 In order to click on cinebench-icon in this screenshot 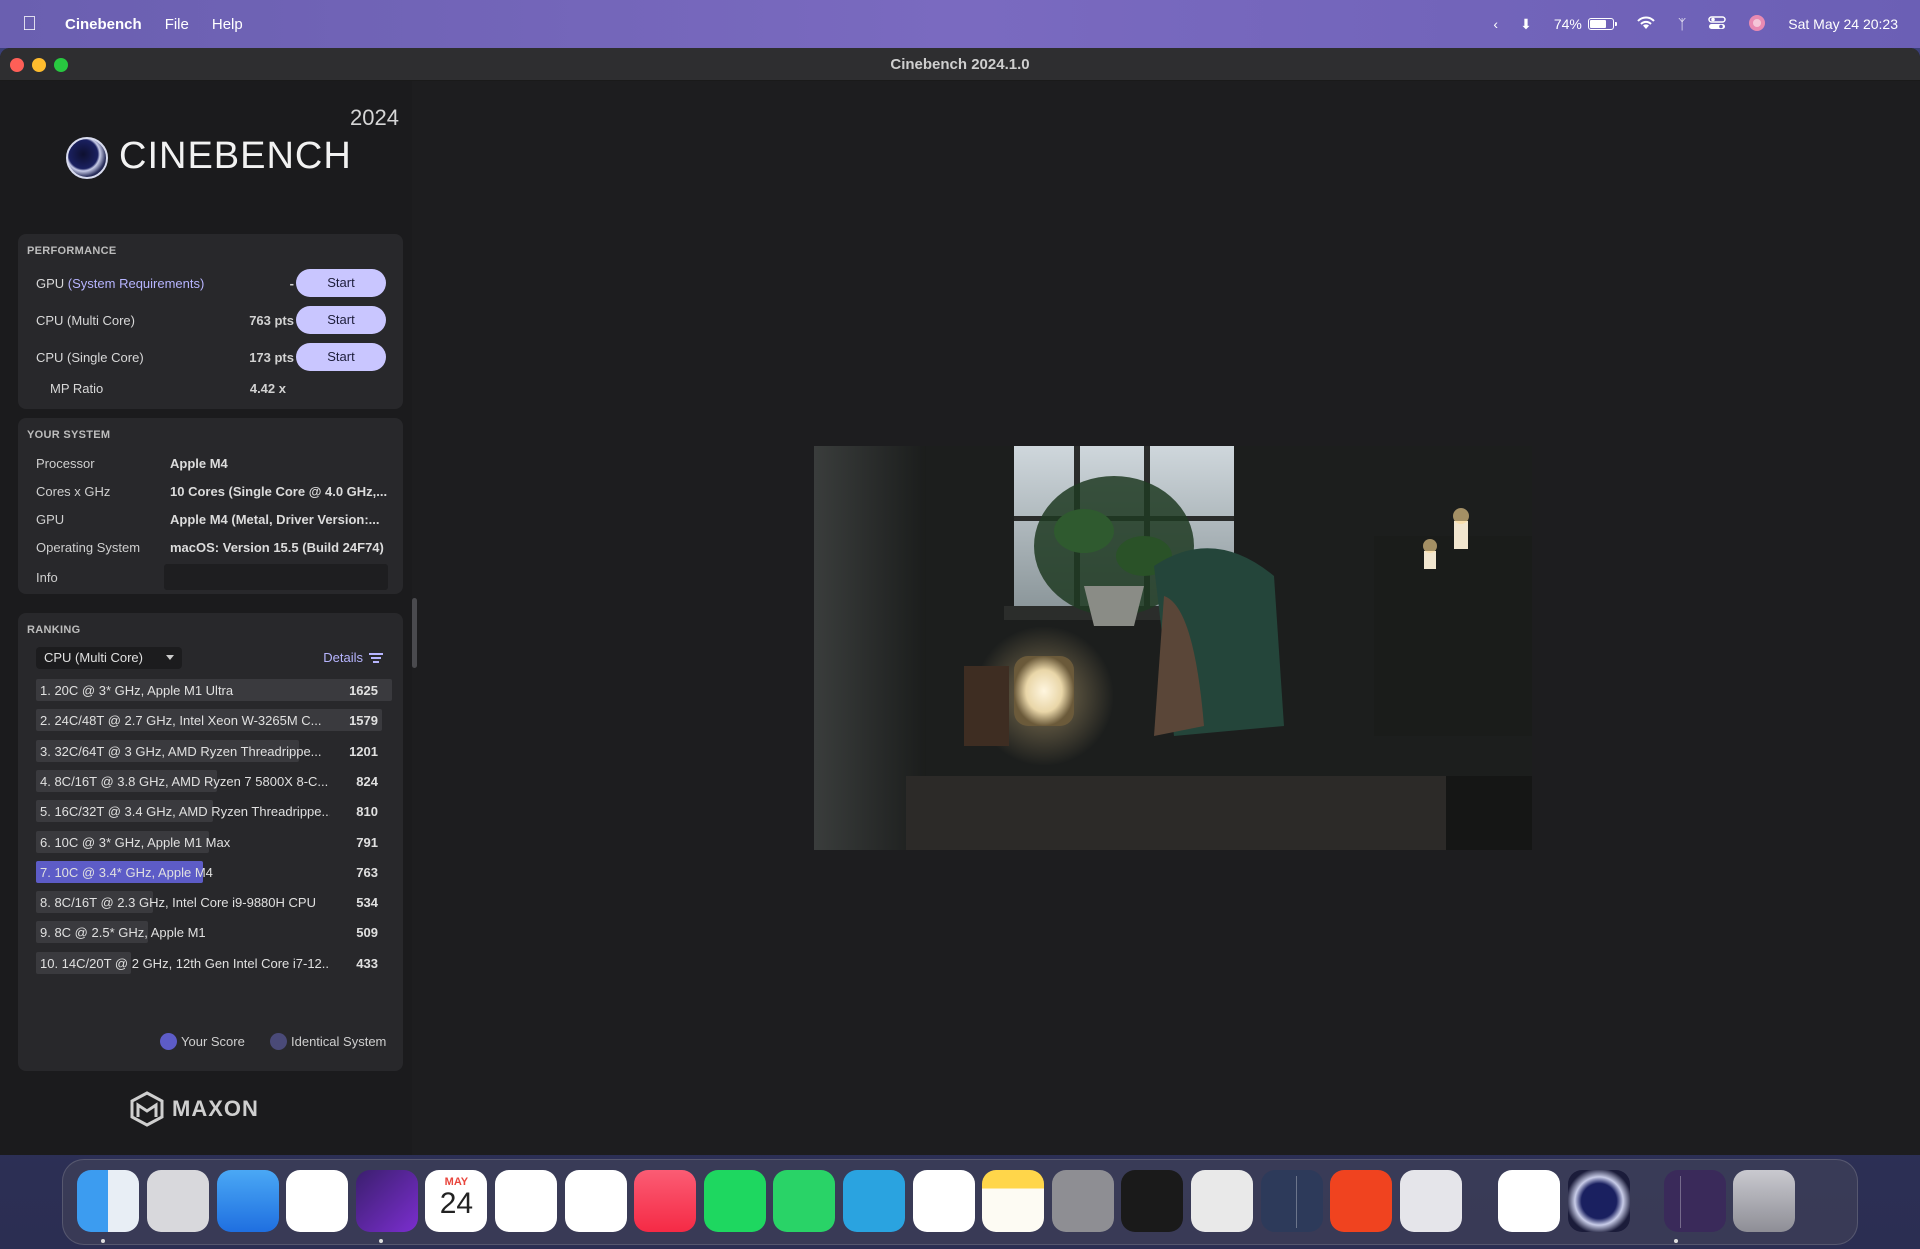, I will do `click(1598, 1201)`.